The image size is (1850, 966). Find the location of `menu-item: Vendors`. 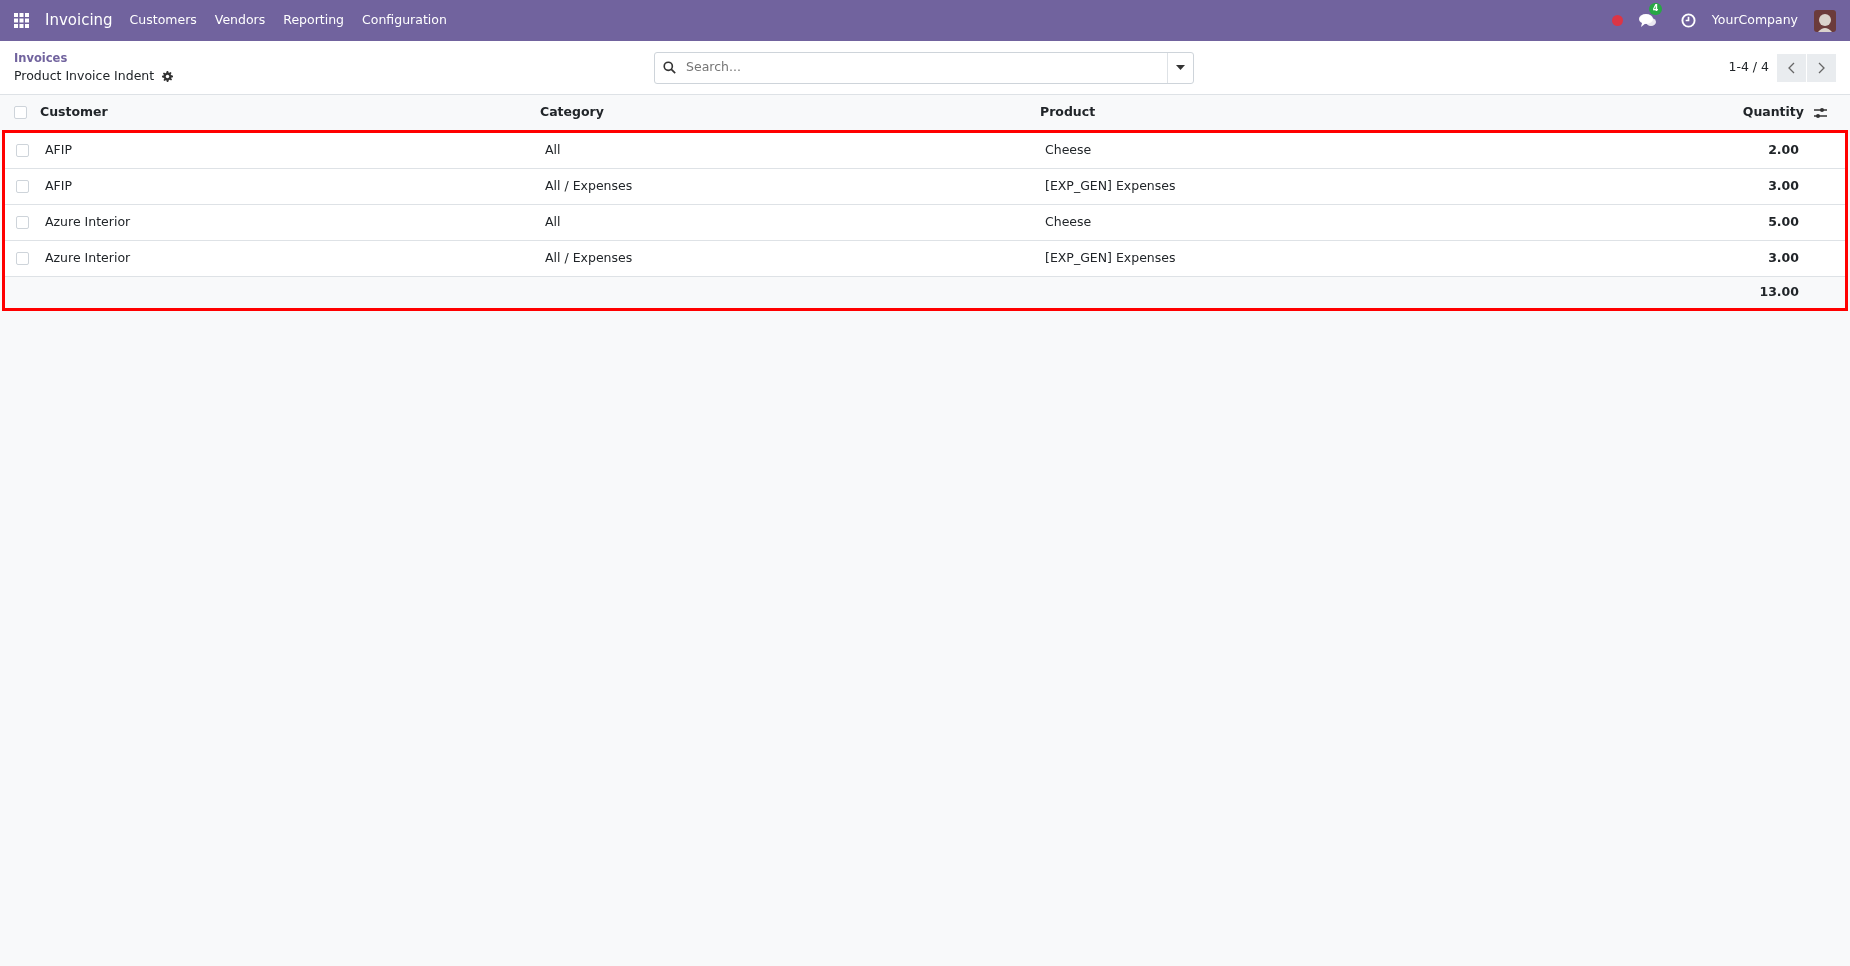

menu-item: Vendors is located at coordinates (240, 20).